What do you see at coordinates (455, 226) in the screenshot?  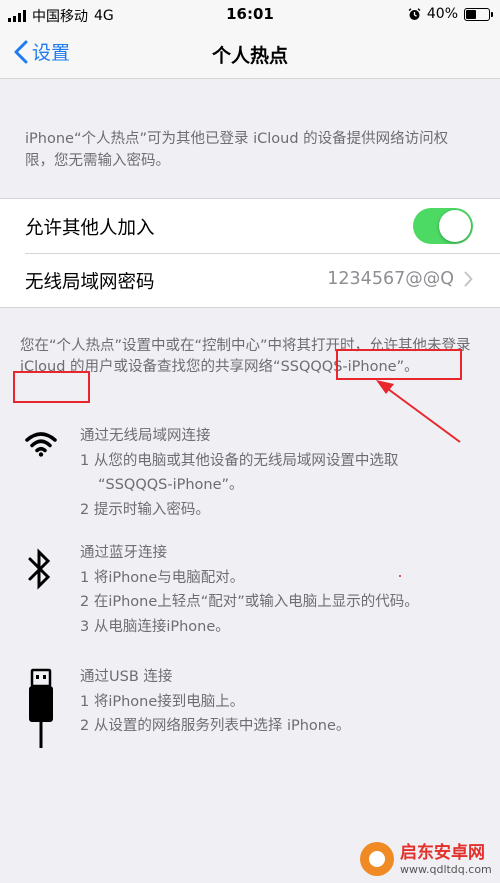 I see `toggle-knob` at bounding box center [455, 226].